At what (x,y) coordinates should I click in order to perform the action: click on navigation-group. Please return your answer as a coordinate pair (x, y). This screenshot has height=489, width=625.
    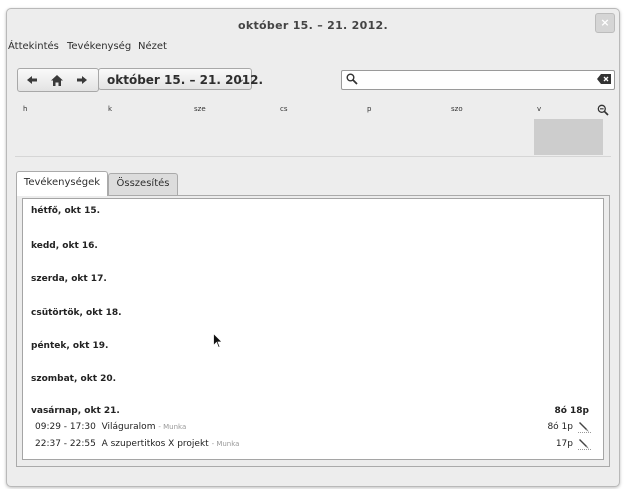
    Looking at the image, I should click on (58, 80).